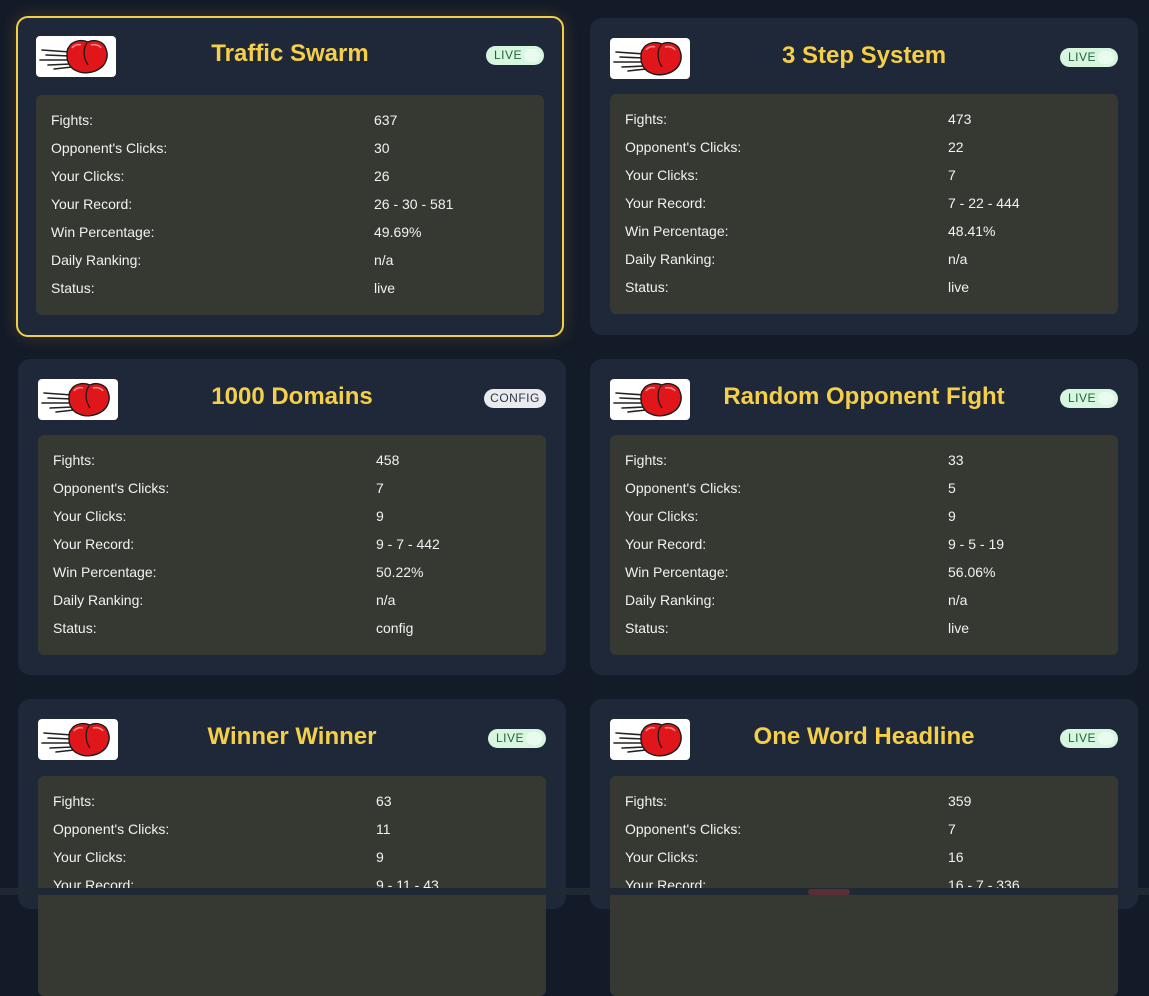  What do you see at coordinates (386, 120) in the screenshot?
I see `stat-value: 637` at bounding box center [386, 120].